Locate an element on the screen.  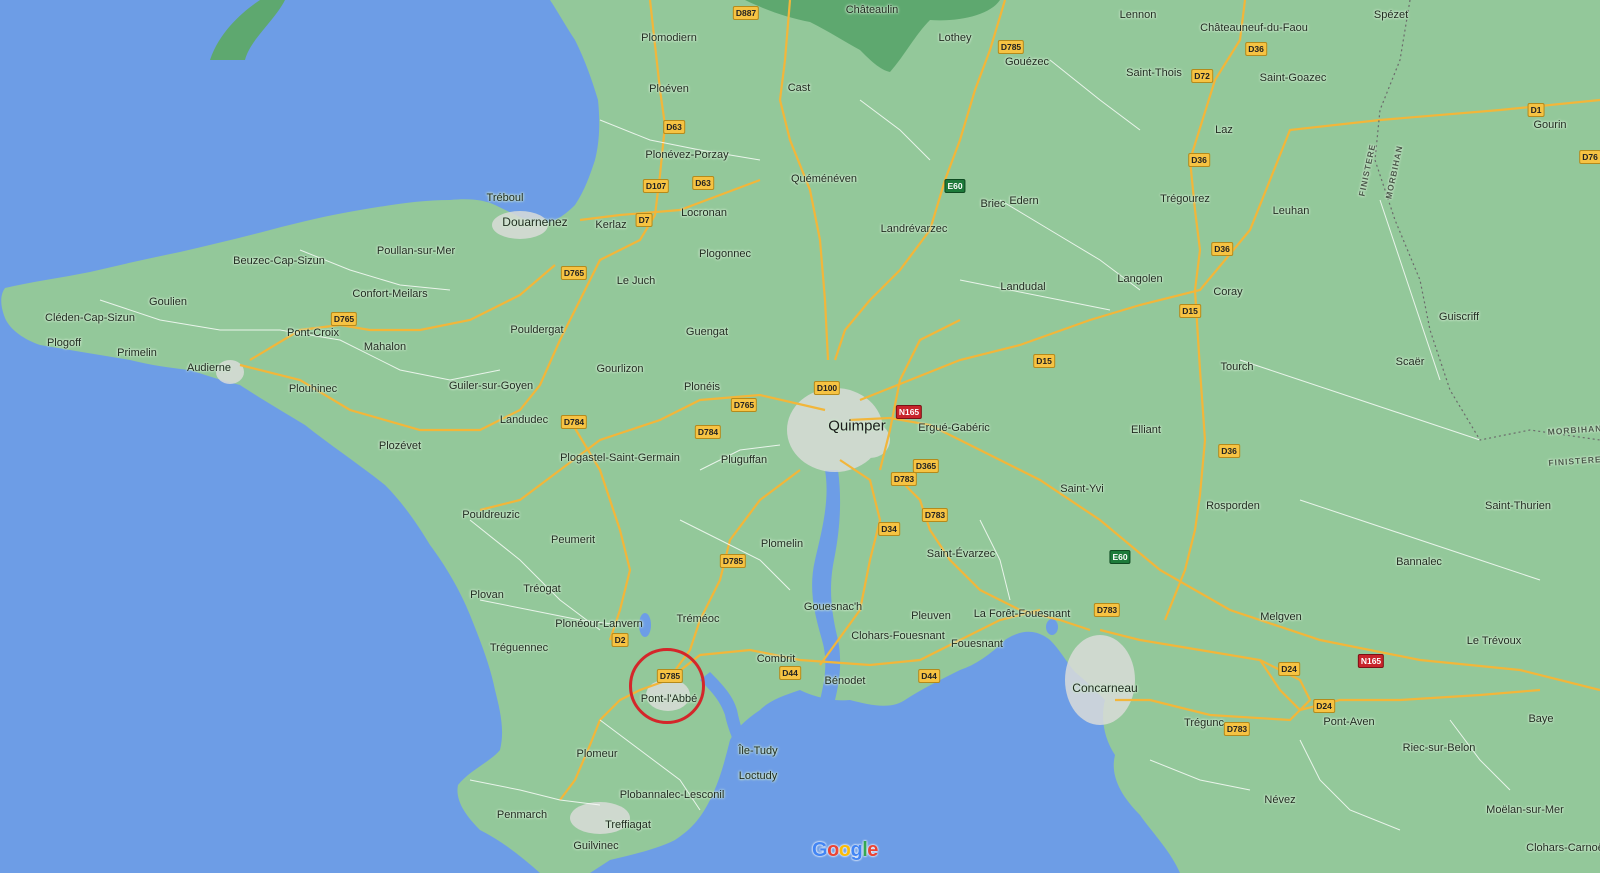
place-label: Pouldergat is located at coordinates (537, 330).